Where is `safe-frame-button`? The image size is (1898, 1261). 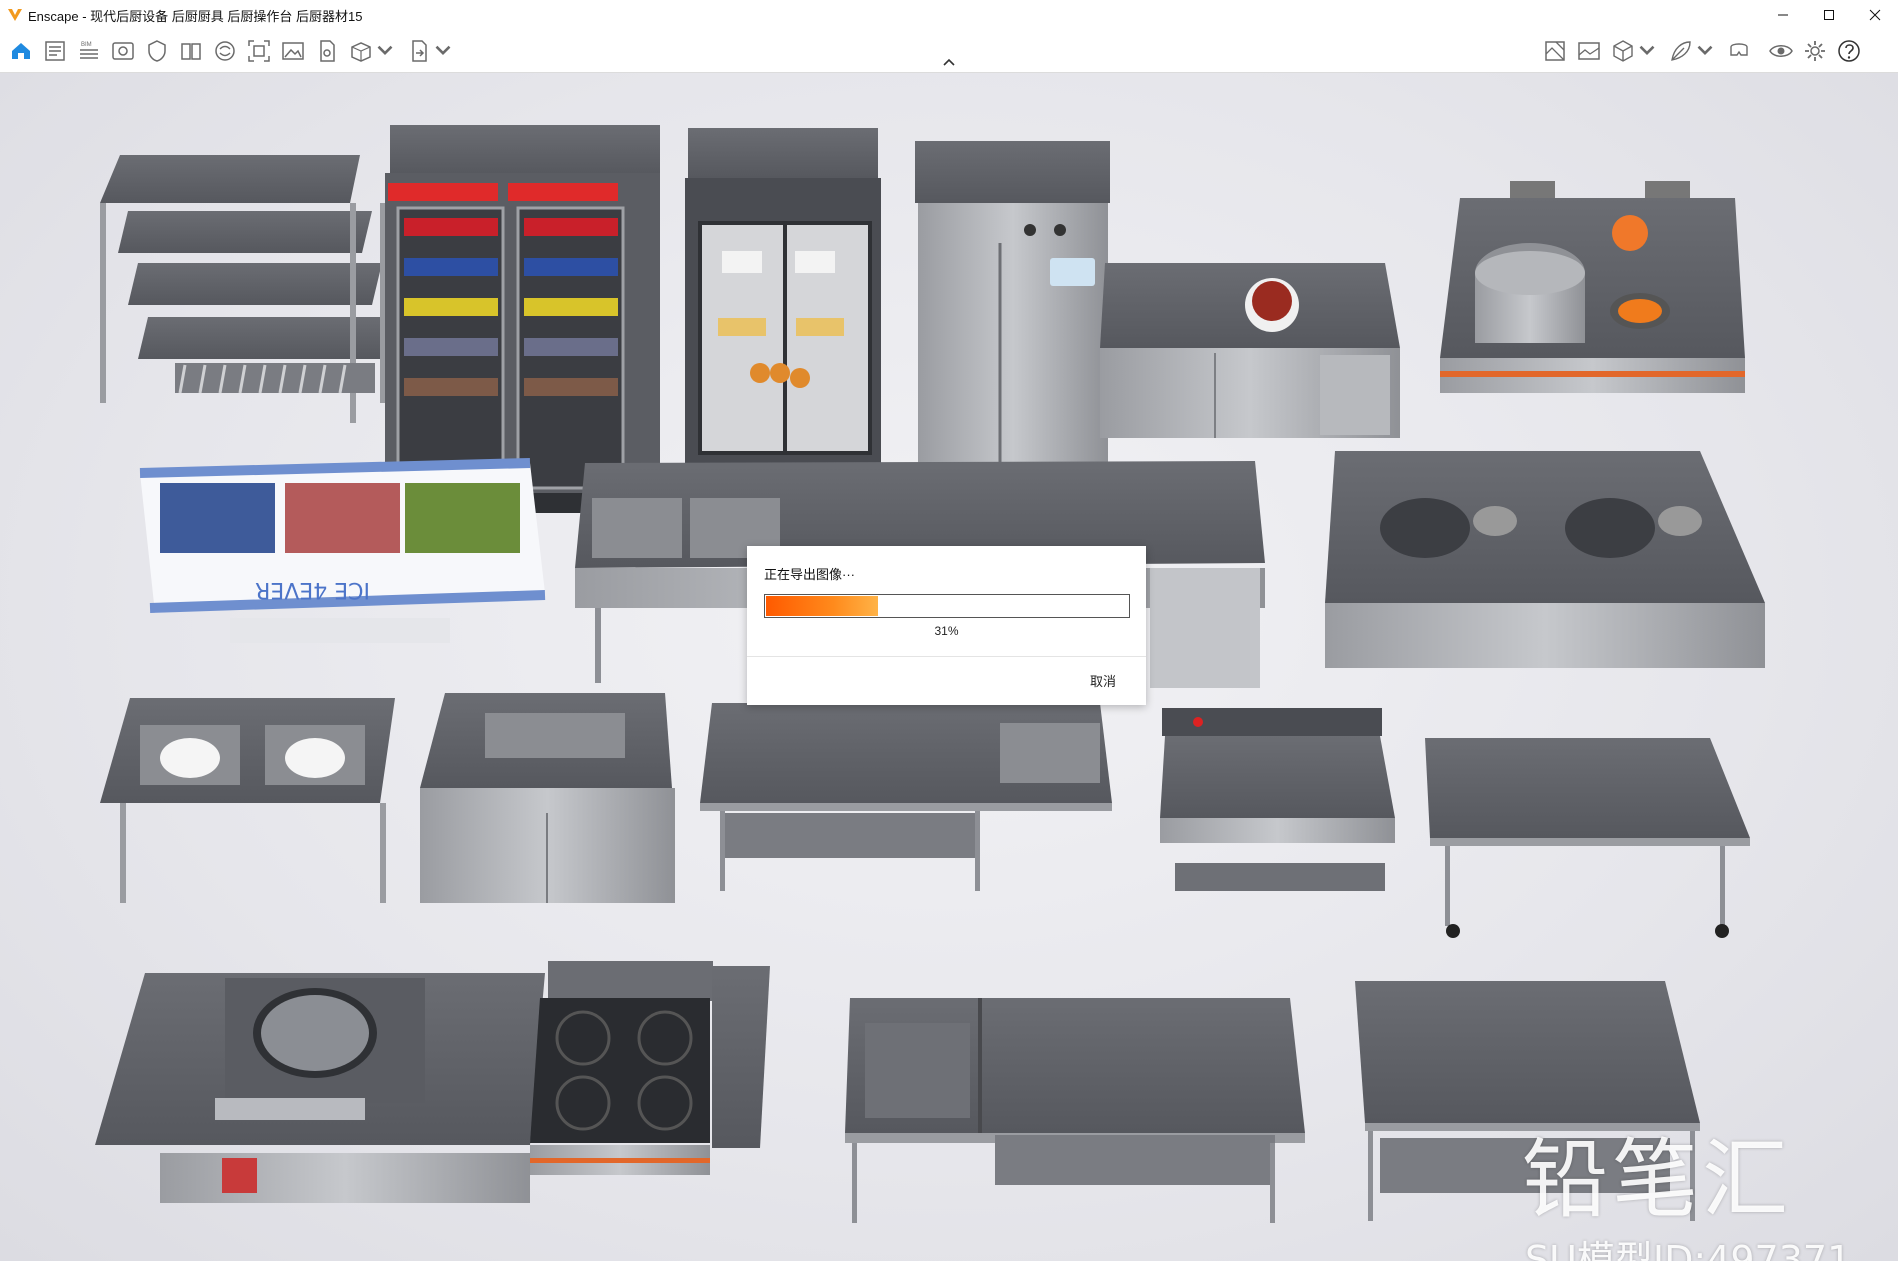 safe-frame-button is located at coordinates (157, 51).